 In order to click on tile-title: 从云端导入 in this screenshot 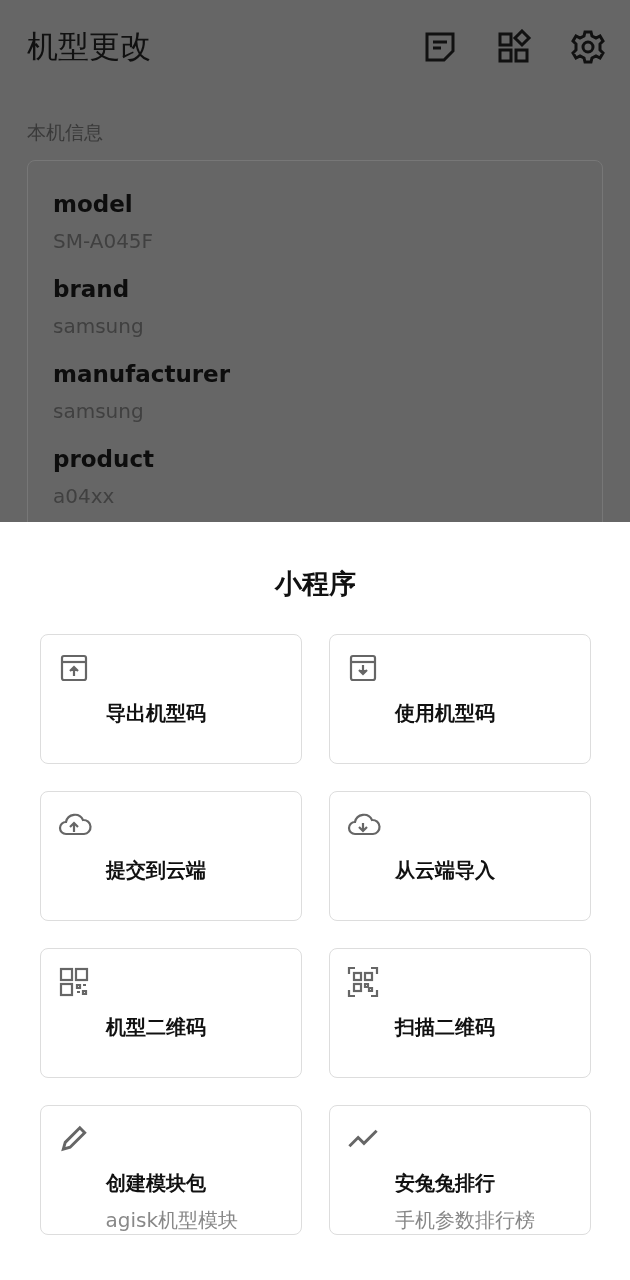, I will do `click(444, 870)`.